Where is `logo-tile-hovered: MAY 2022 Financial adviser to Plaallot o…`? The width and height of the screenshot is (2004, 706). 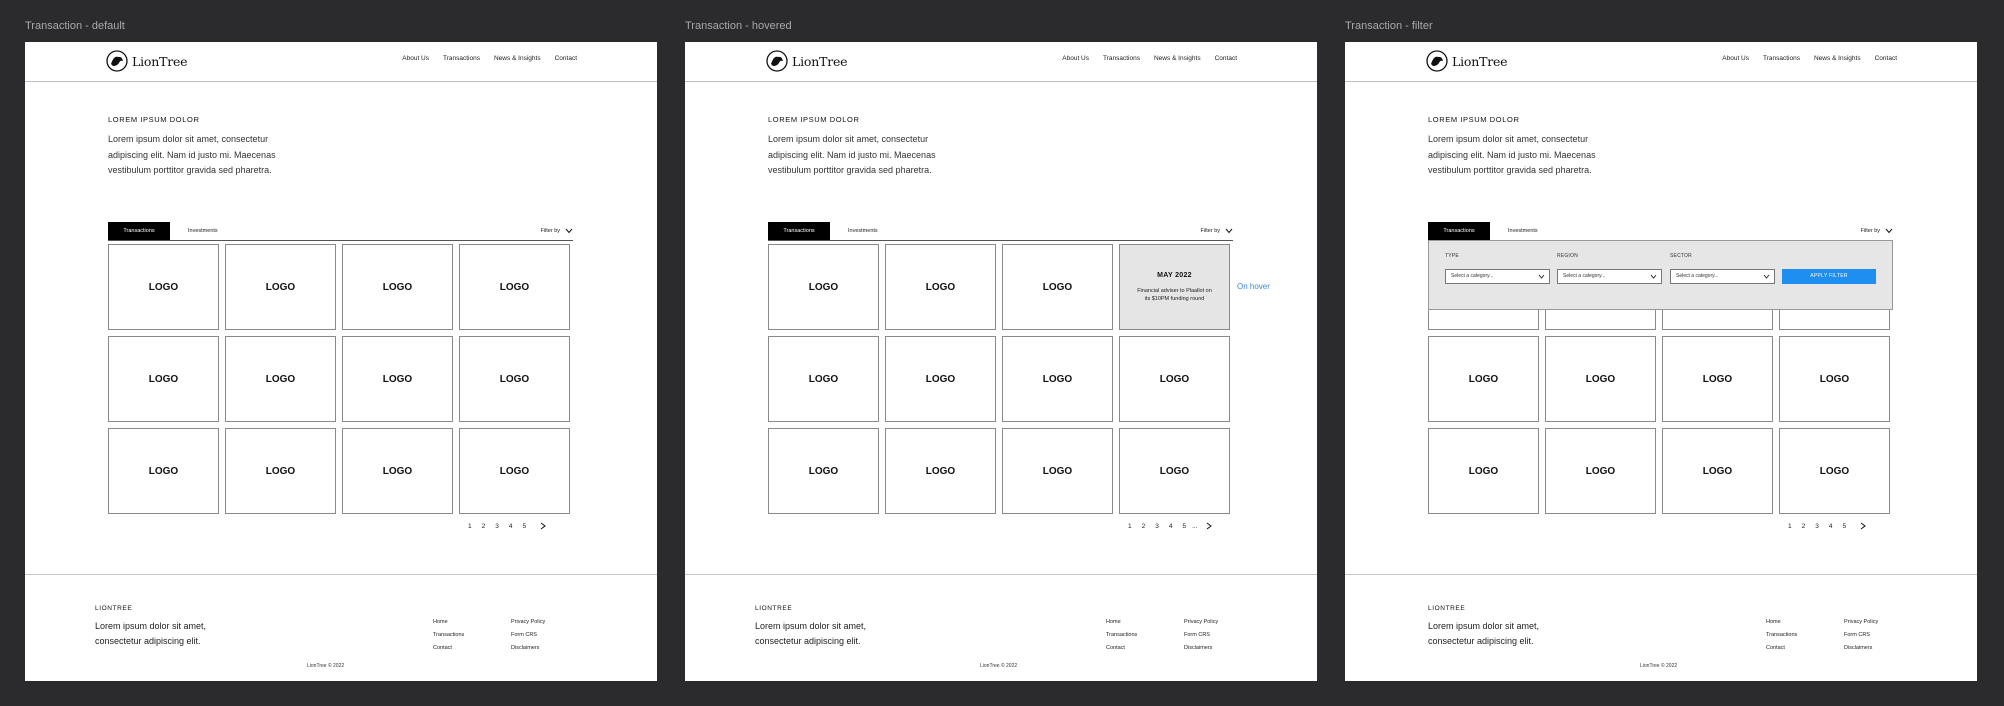
logo-tile-hovered: MAY 2022 Financial adviser to Plaallot o… is located at coordinates (1174, 287).